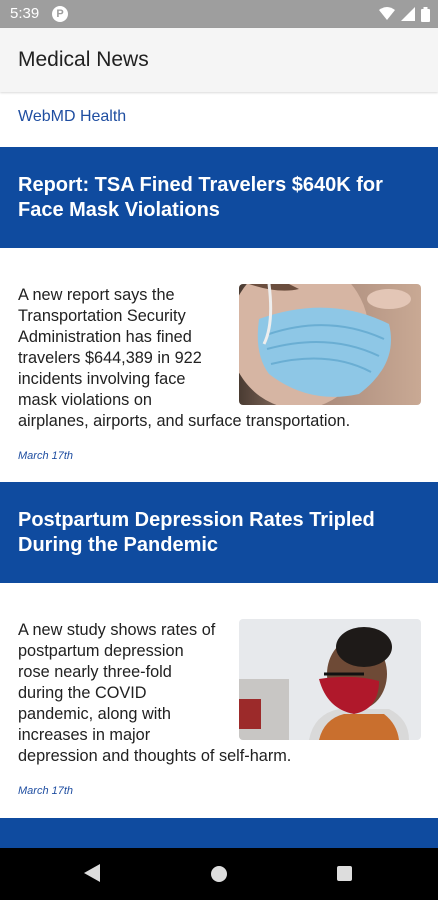  I want to click on wifi-icon, so click(387, 13).